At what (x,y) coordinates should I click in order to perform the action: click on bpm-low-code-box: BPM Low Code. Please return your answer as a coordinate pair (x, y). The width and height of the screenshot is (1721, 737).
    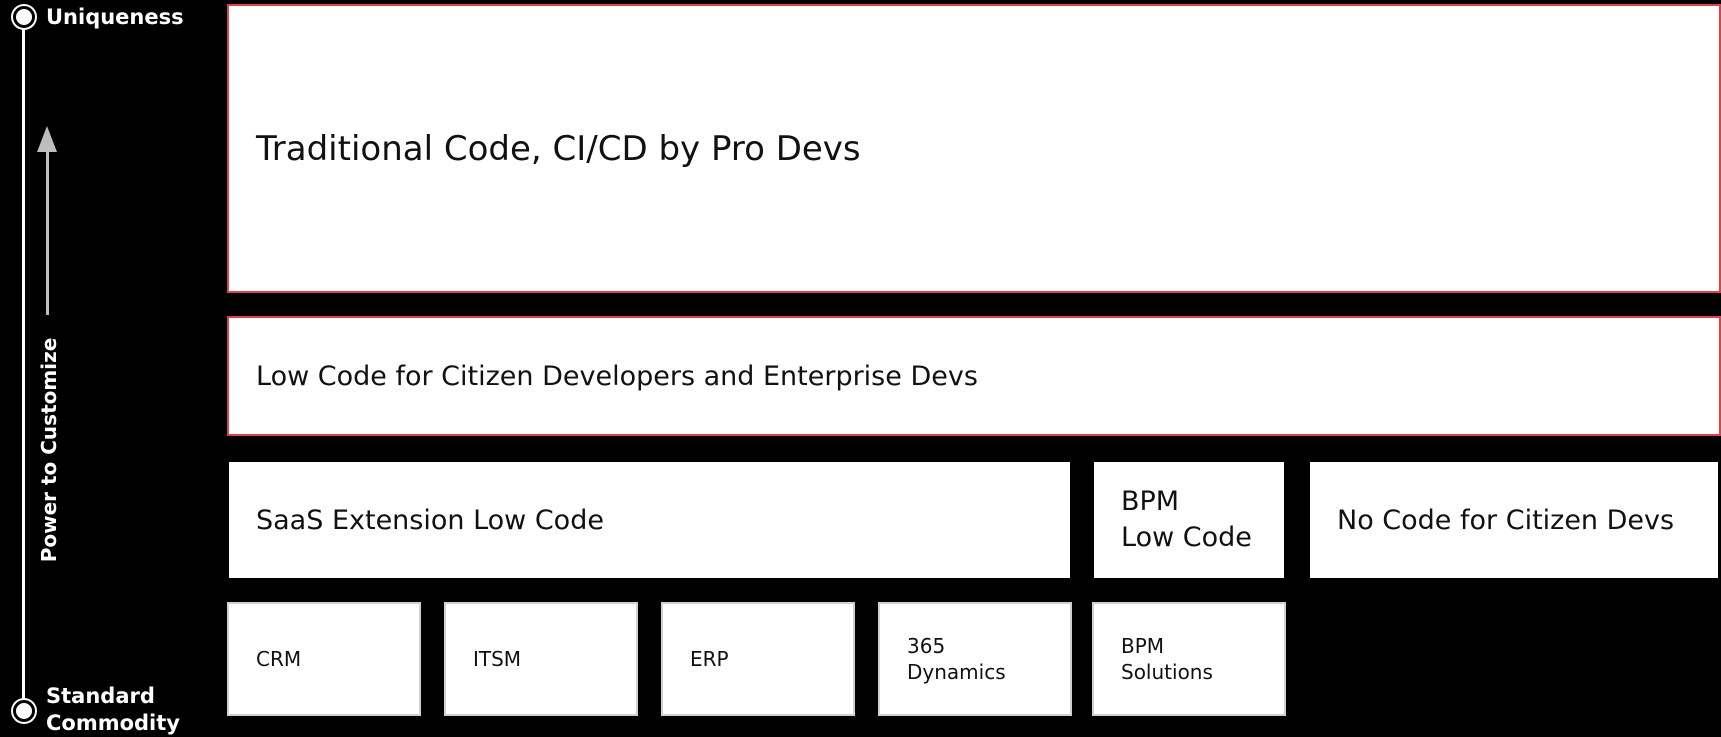
    Looking at the image, I should click on (1189, 520).